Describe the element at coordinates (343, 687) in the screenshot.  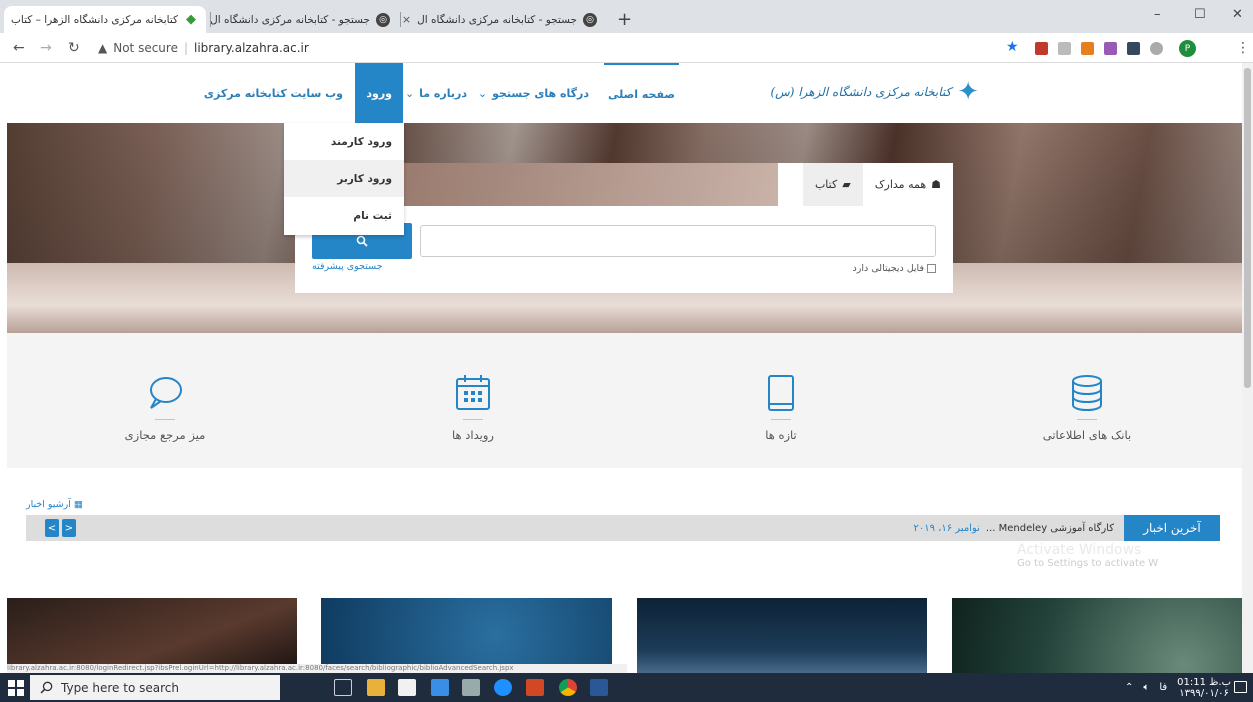
I see `task-view-icon` at that location.